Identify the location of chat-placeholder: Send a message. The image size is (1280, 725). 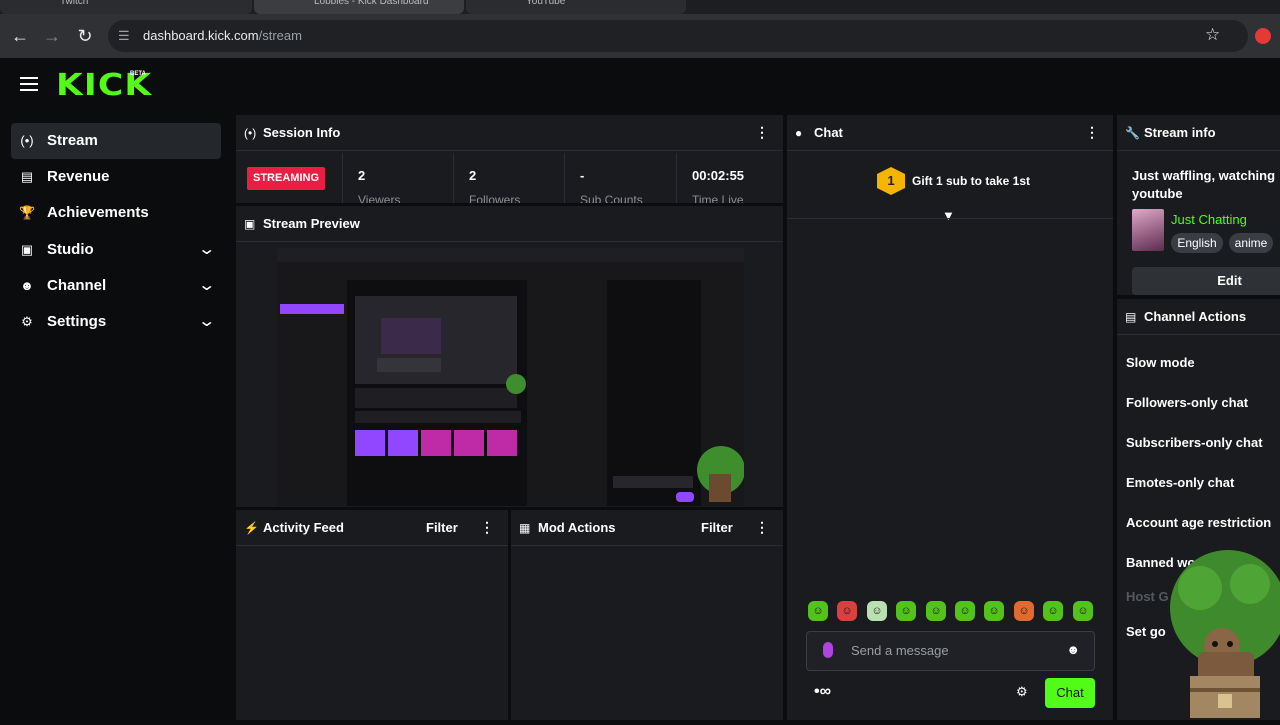
(900, 650).